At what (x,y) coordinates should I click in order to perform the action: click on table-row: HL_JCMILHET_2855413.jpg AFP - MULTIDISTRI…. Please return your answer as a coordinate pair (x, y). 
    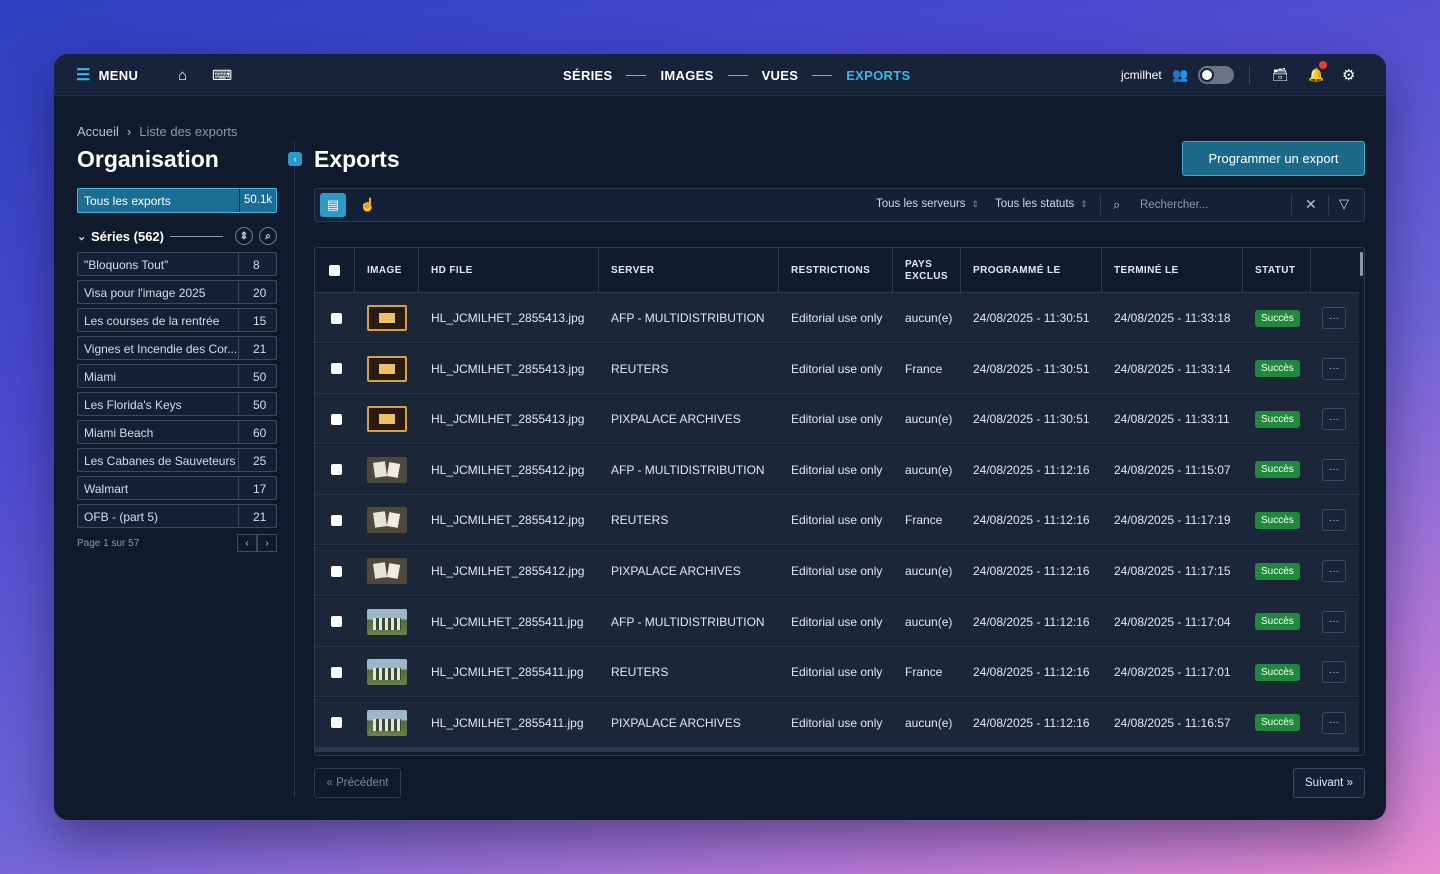
    Looking at the image, I should click on (837, 318).